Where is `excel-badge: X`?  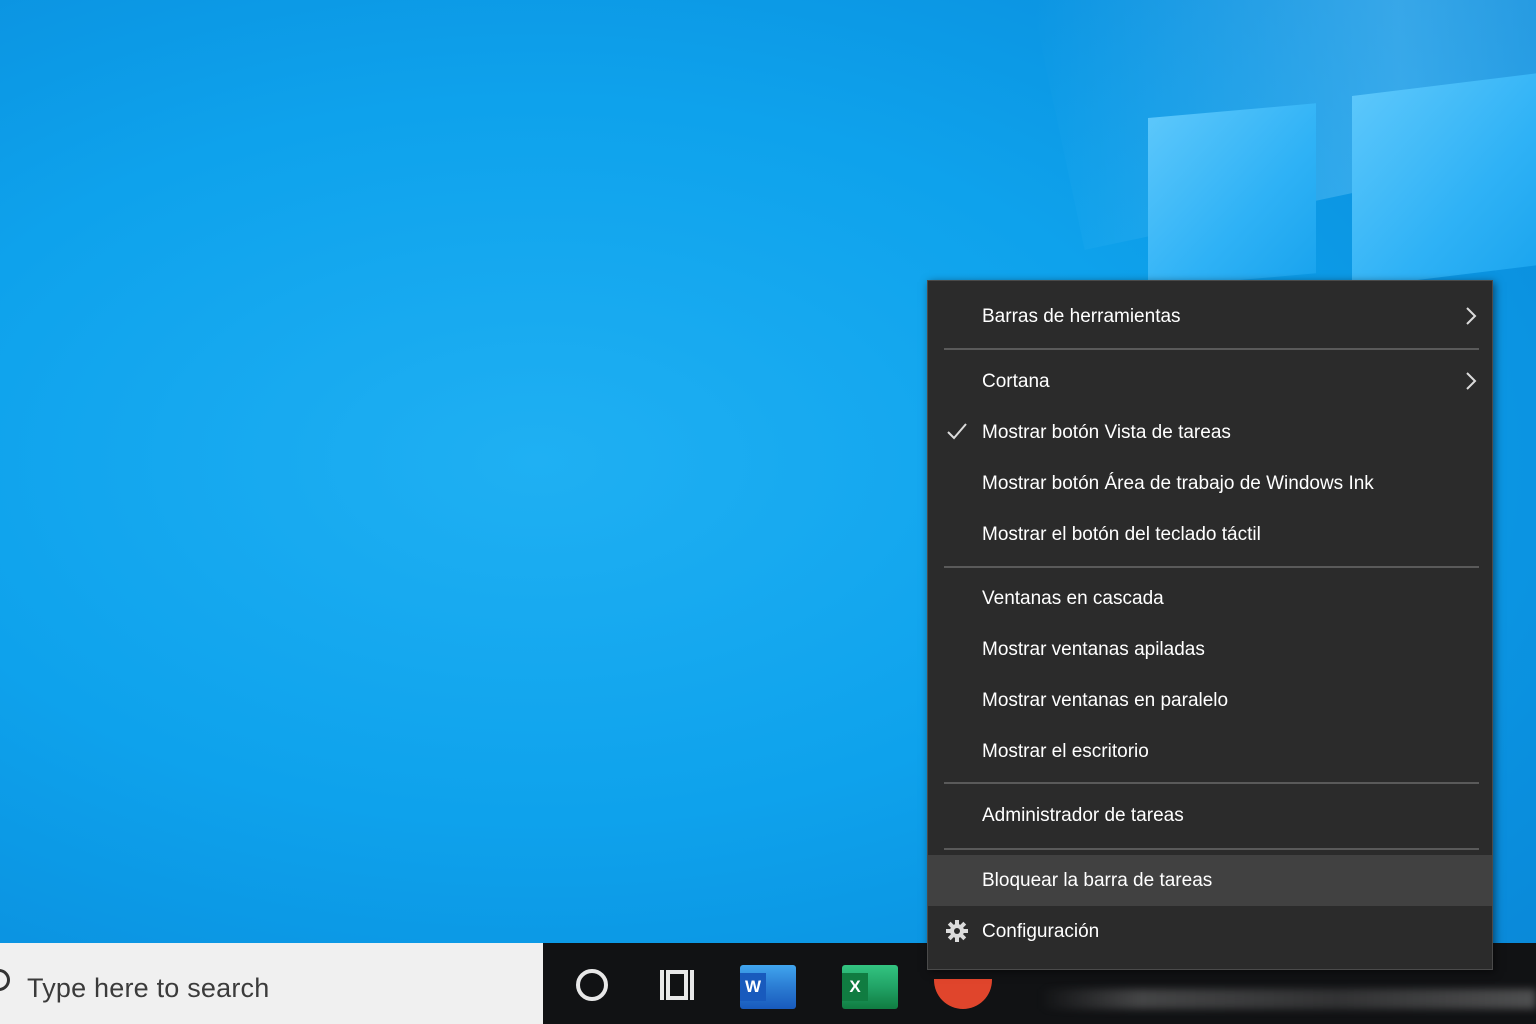 excel-badge: X is located at coordinates (855, 987).